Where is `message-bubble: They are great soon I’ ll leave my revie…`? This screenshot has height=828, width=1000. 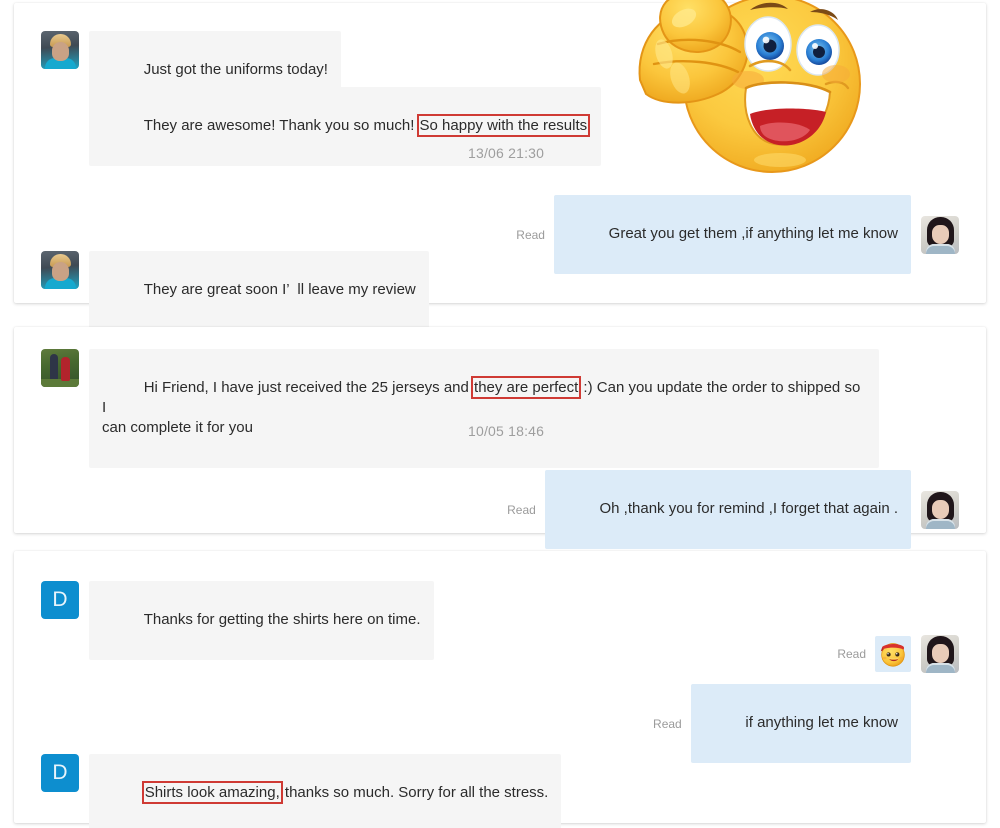 message-bubble: They are great soon I’ ll leave my revie… is located at coordinates (259, 290).